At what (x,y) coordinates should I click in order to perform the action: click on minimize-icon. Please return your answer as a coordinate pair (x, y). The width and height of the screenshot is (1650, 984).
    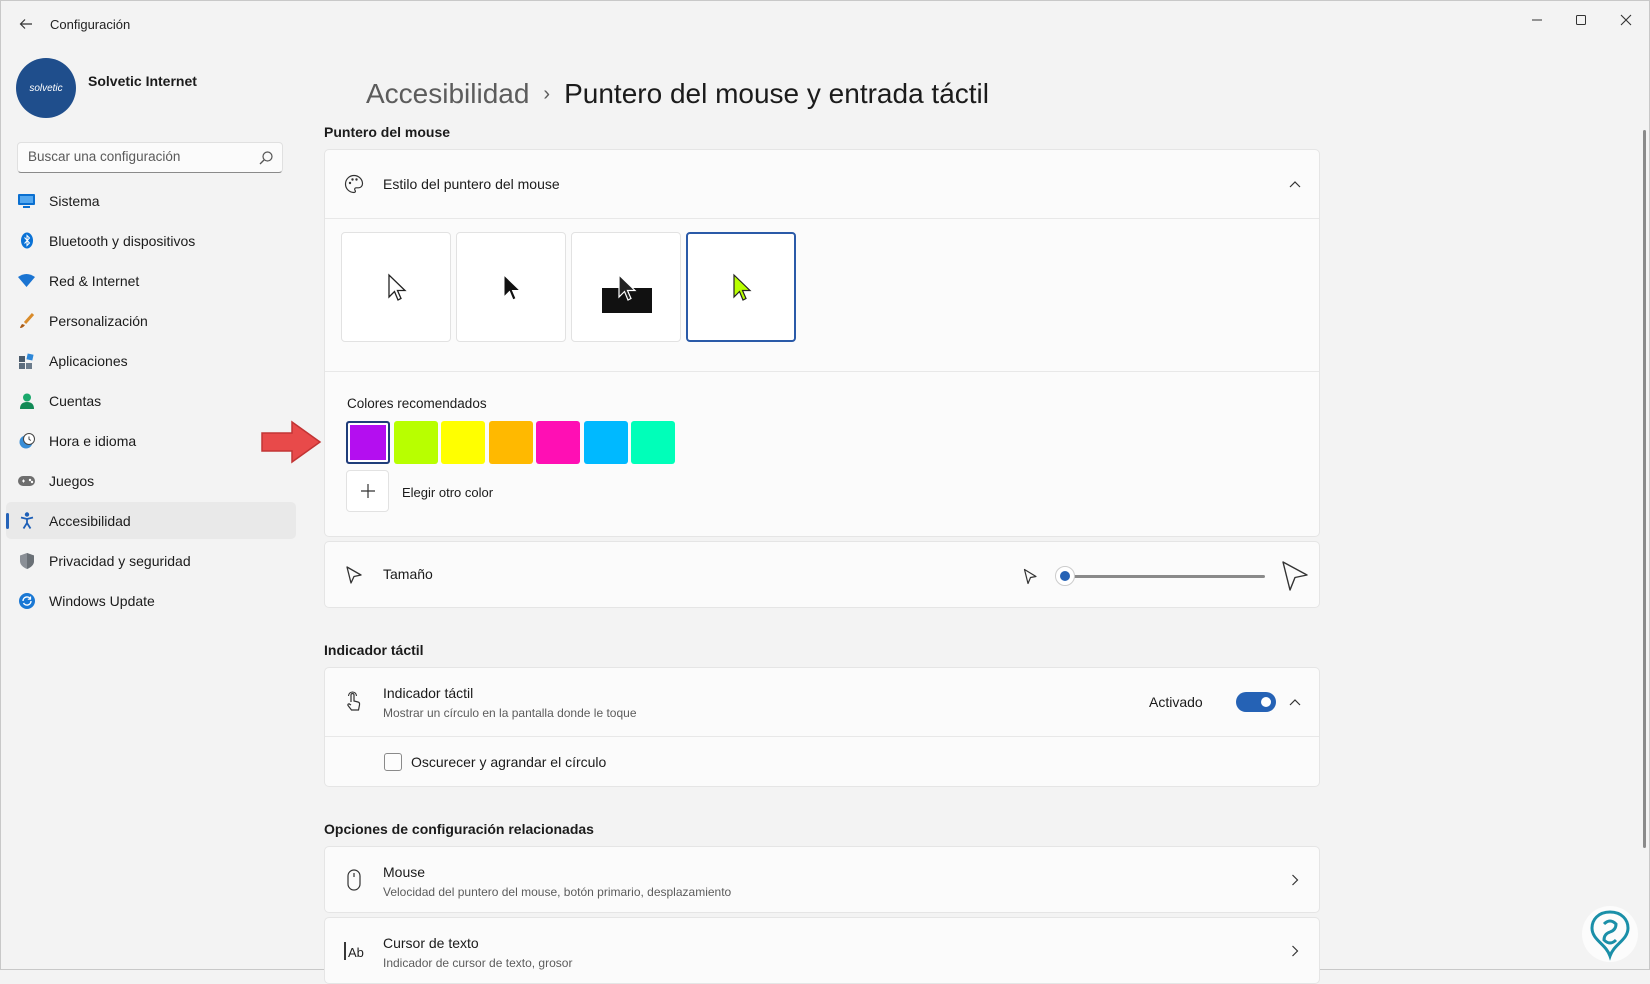
    Looking at the image, I should click on (1537, 20).